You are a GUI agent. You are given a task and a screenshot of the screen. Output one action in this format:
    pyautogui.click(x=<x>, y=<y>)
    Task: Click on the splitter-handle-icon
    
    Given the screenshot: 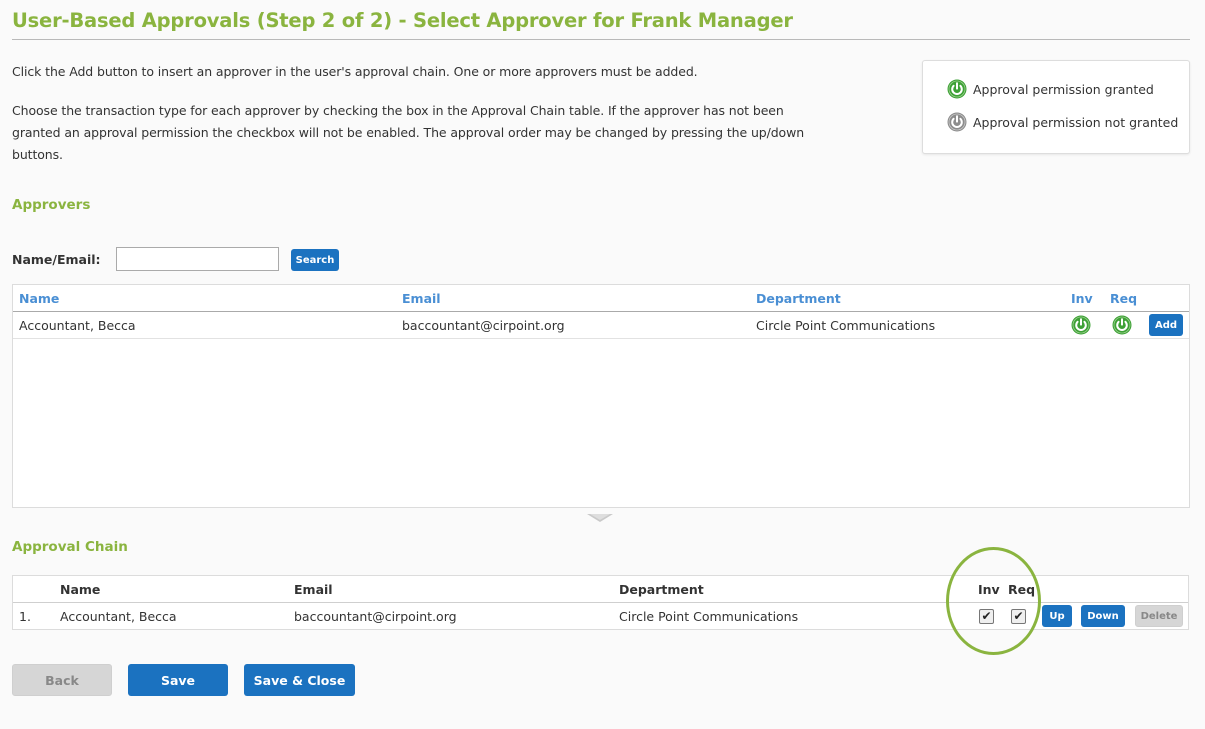 What is the action you would take?
    pyautogui.click(x=600, y=515)
    